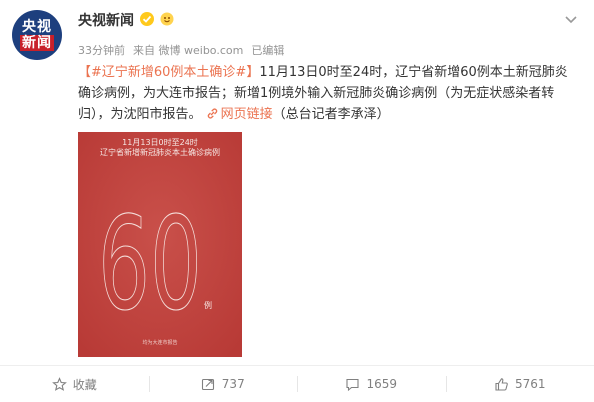  Describe the element at coordinates (530, 384) in the screenshot. I see `like-count: 5761` at that location.